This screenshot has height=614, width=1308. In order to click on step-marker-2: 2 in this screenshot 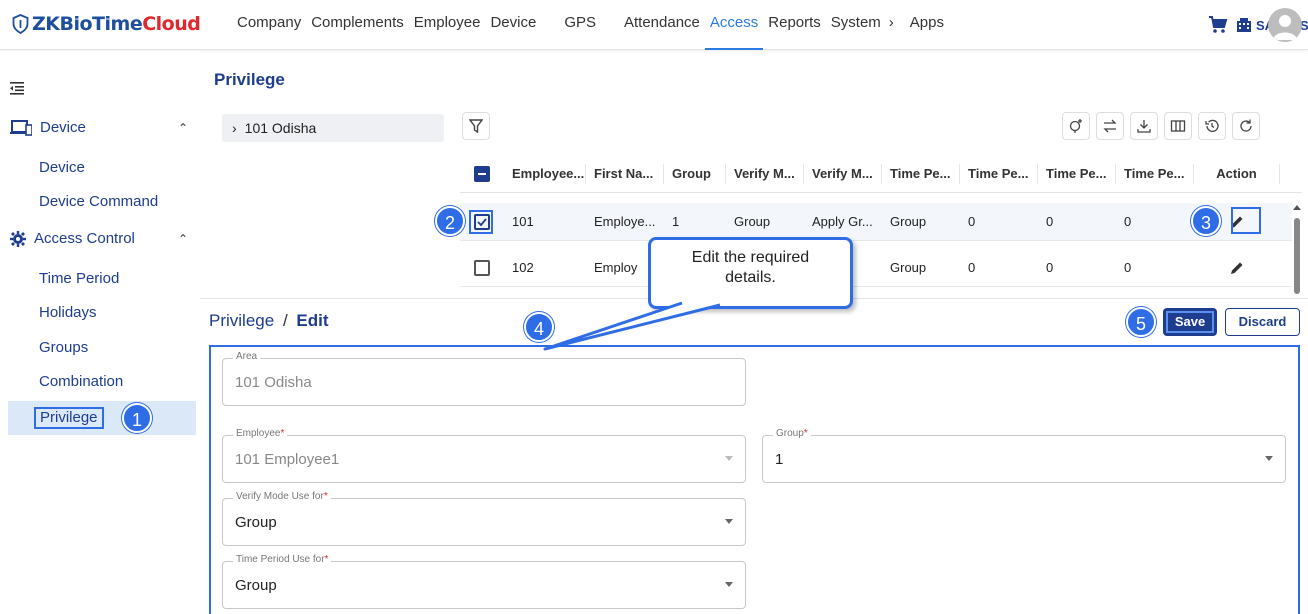, I will do `click(450, 221)`.